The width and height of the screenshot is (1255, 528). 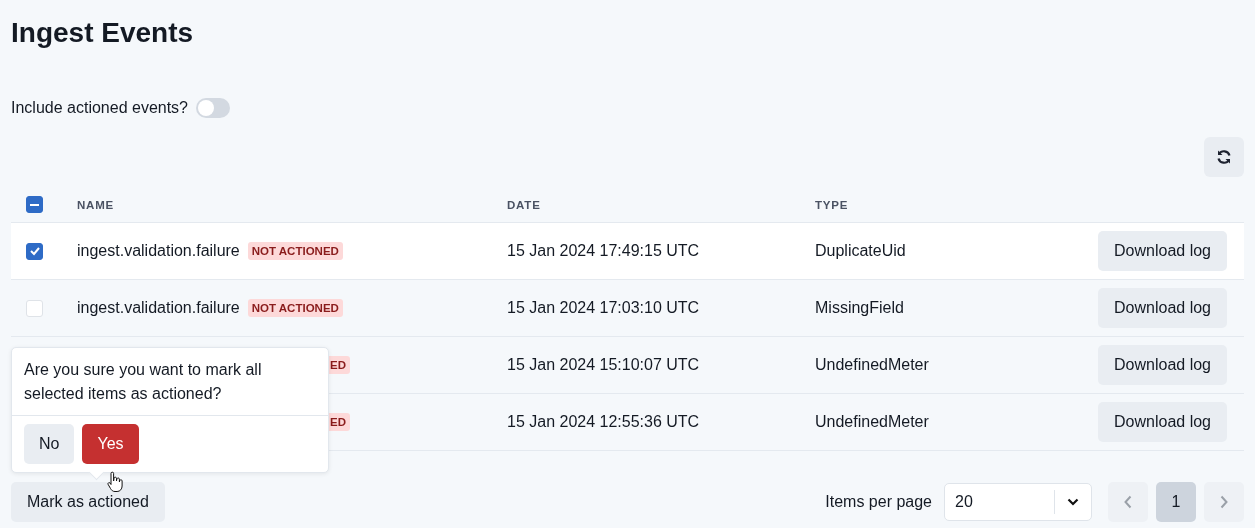 What do you see at coordinates (96, 204) in the screenshot?
I see `column-header: NAME` at bounding box center [96, 204].